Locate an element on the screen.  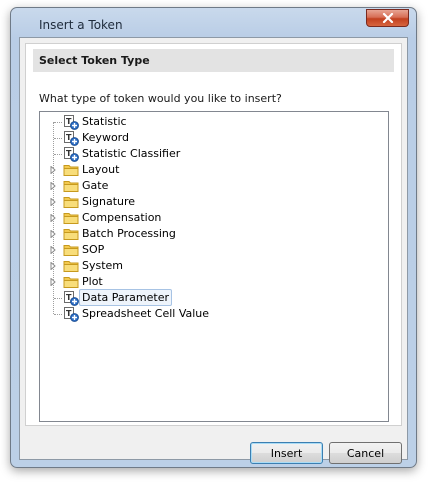
tree-item: Gate is located at coordinates (214, 186).